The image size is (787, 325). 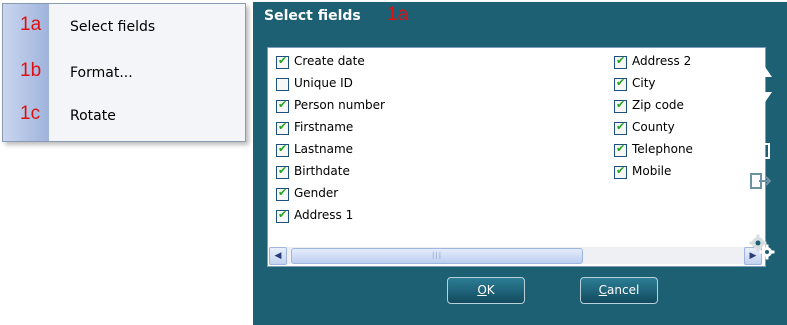 I want to click on remove-field-icon, so click(x=760, y=181).